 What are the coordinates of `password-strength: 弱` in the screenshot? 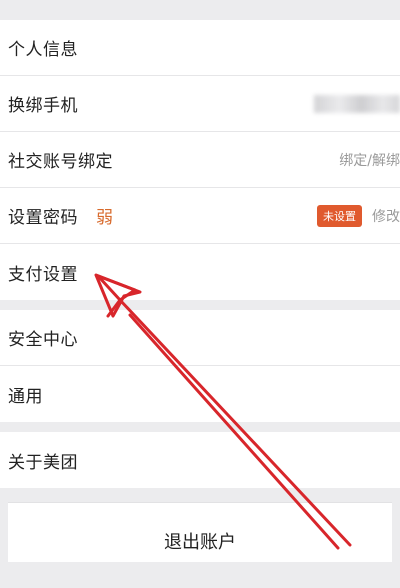 It's located at (104, 218).